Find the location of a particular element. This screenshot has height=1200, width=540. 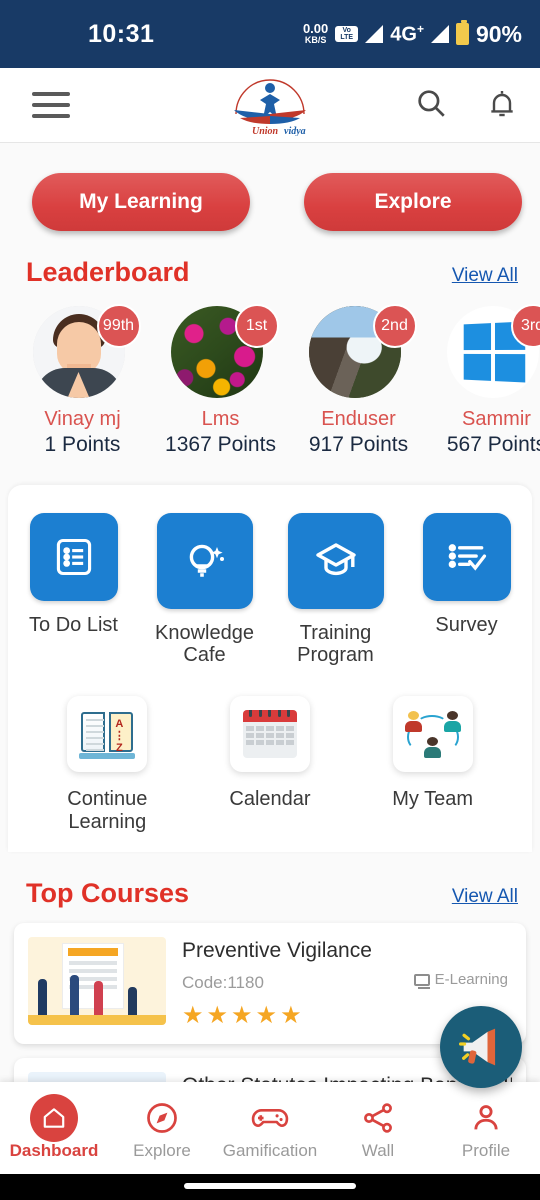

app-logo: Union vidya is located at coordinates (270, 105).